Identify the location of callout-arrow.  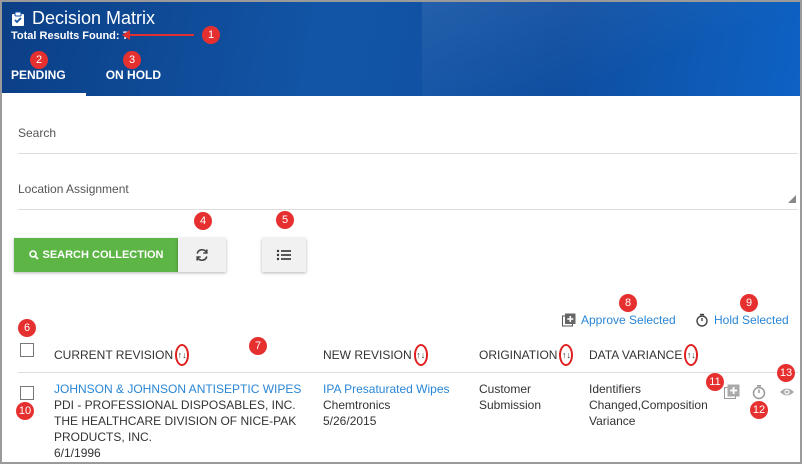
(158, 35).